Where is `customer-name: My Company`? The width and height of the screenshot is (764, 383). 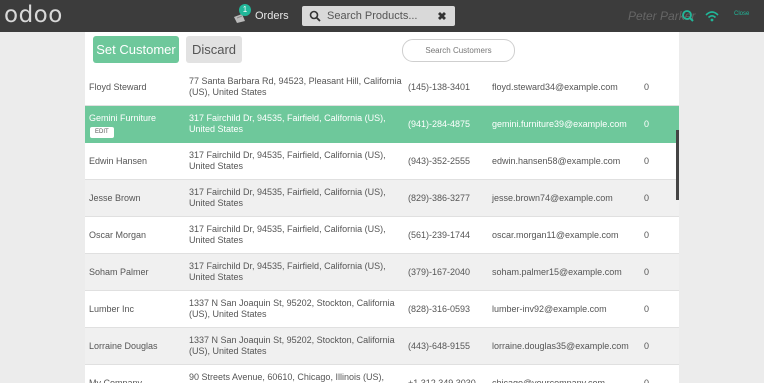
customer-name: My Company is located at coordinates (116, 380).